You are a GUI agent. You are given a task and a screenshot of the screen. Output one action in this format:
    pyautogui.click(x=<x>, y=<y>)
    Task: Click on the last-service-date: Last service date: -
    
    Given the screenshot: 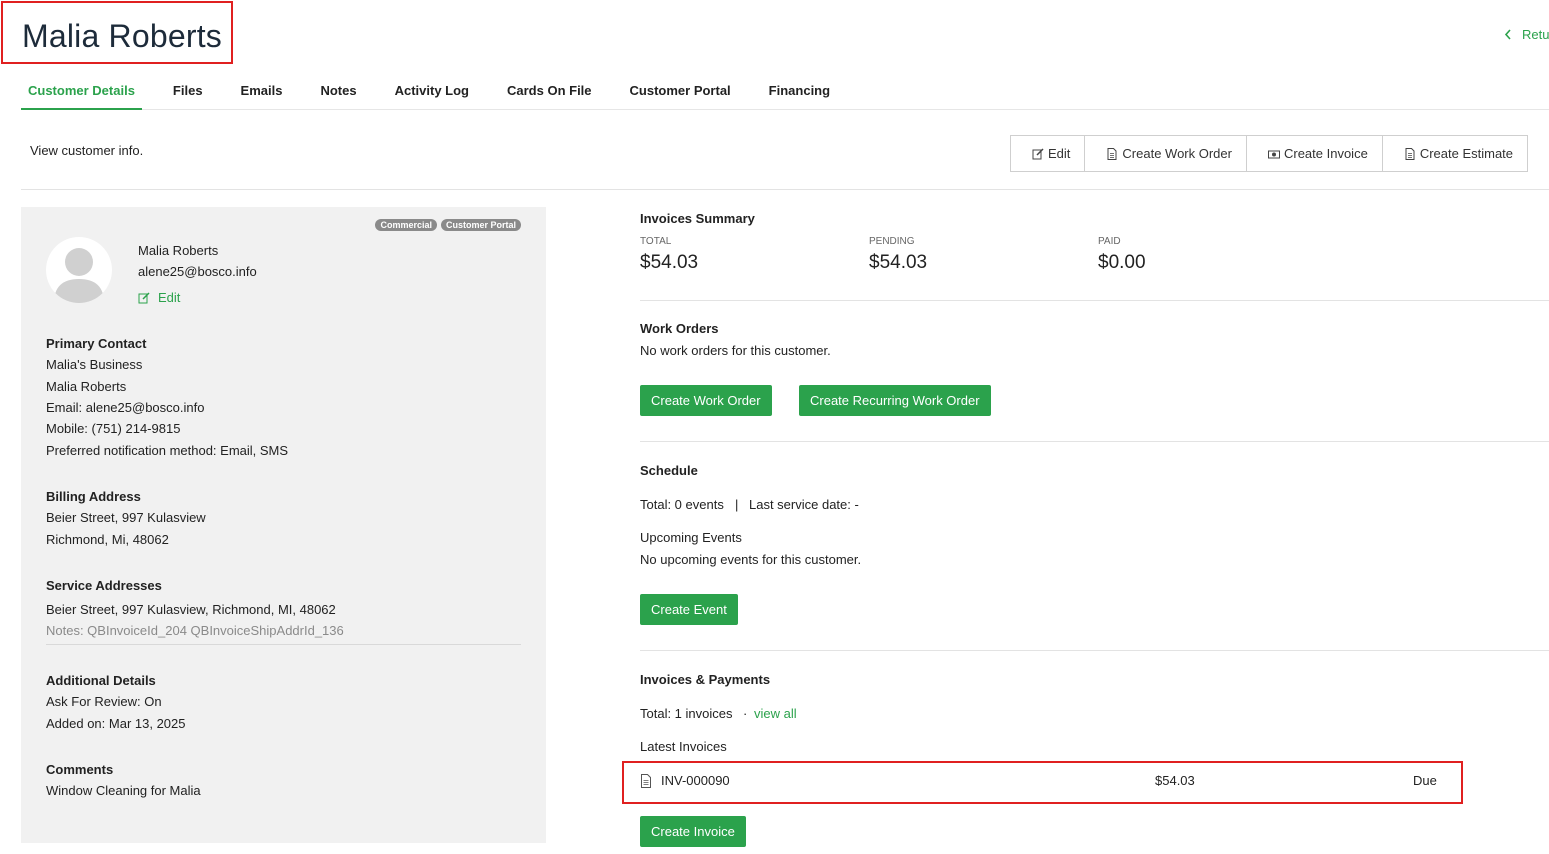 What is the action you would take?
    pyautogui.click(x=804, y=504)
    